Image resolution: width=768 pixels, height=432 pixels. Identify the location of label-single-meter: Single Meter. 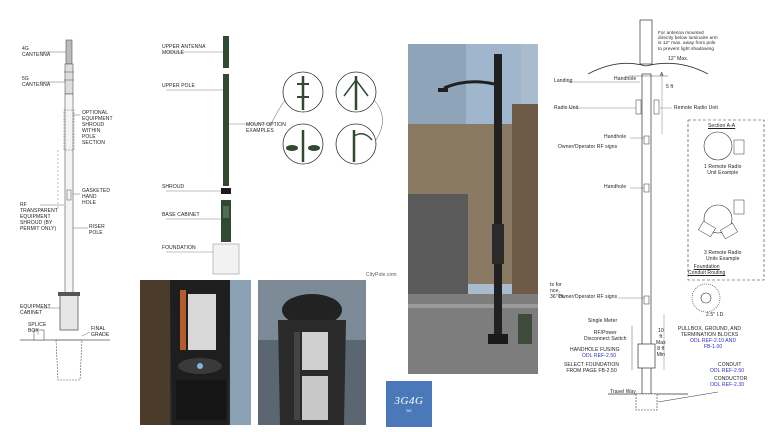
(603, 321).